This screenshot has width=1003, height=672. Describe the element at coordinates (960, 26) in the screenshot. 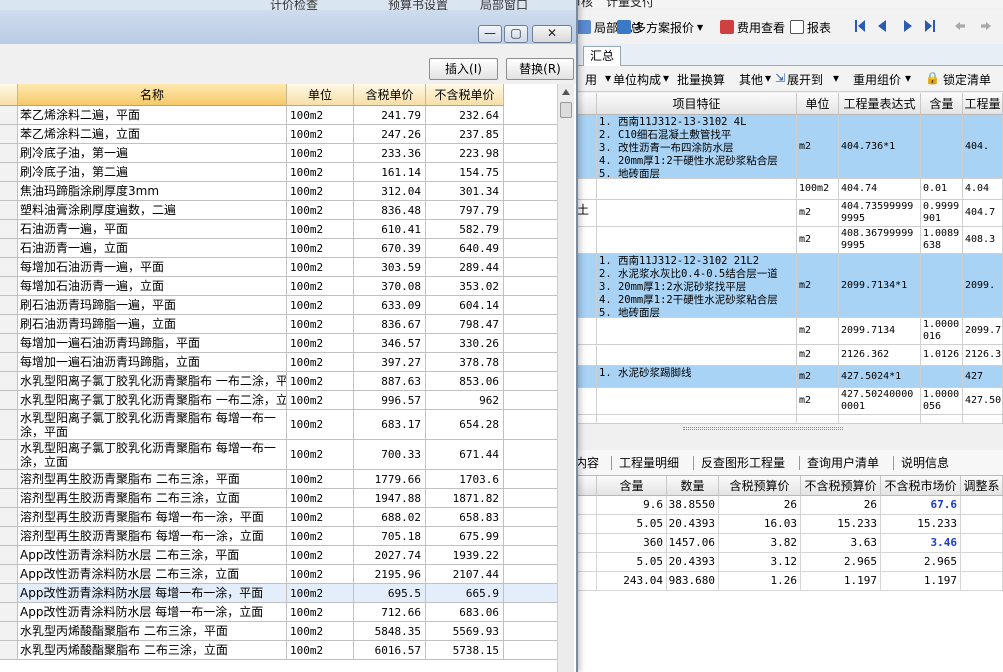

I see `back-arrow-icon` at that location.